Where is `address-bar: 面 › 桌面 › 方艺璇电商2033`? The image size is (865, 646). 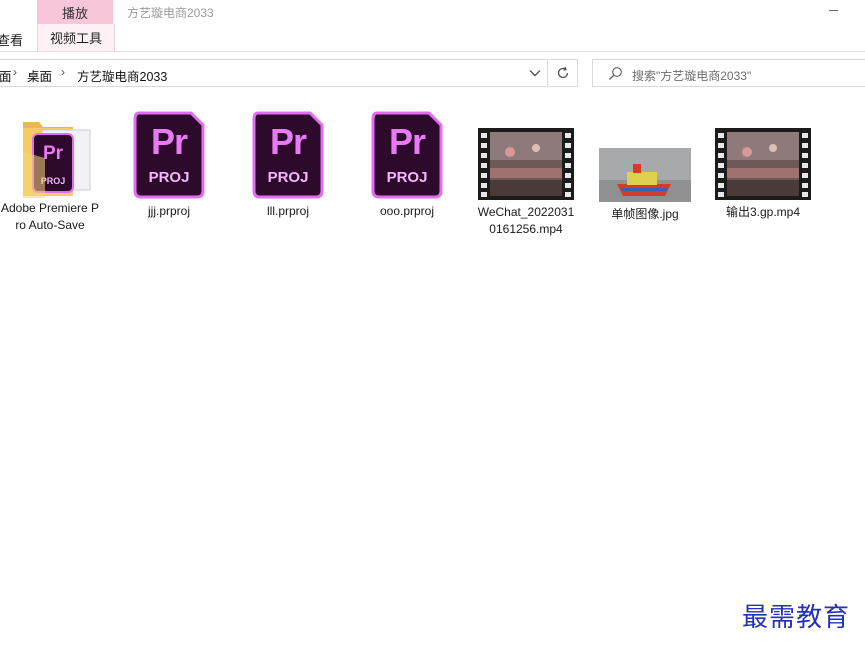
address-bar: 面 › 桌面 › 方艺璇电商2033 is located at coordinates (274, 73).